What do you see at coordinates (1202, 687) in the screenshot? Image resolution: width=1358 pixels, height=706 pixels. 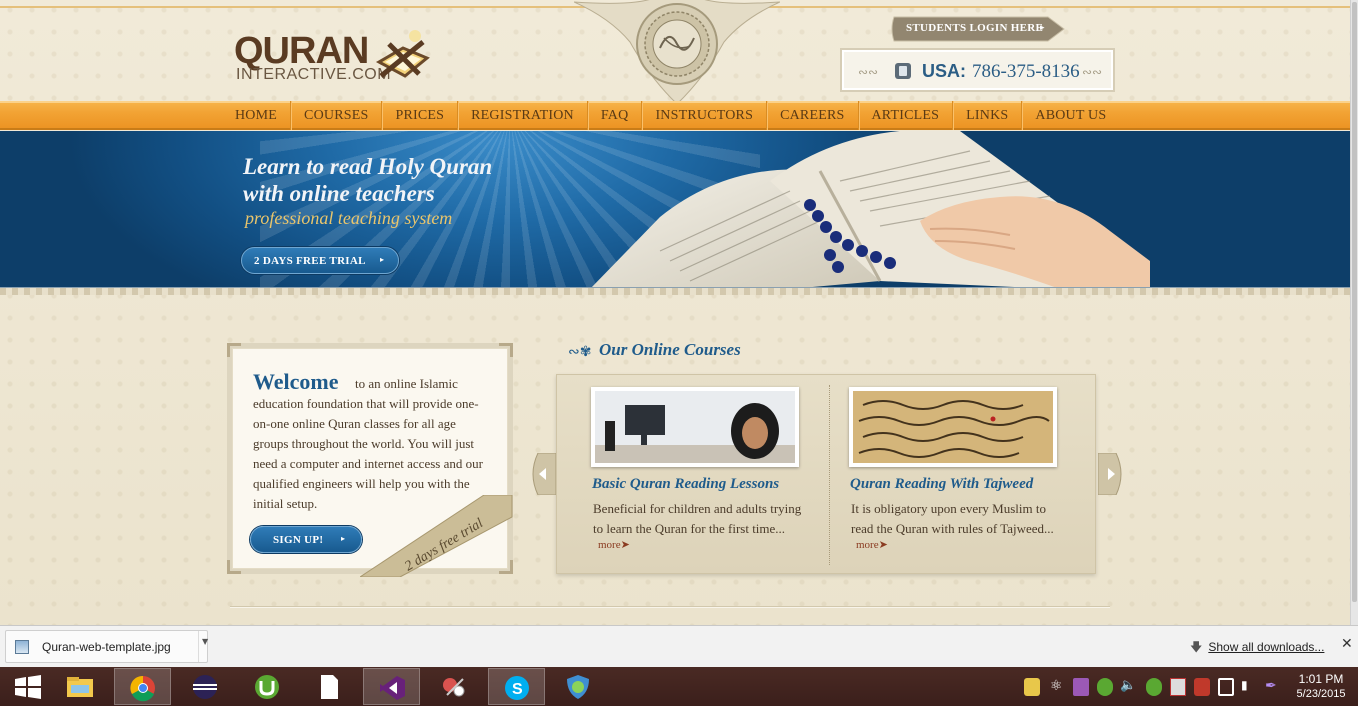 I see `security-icon` at bounding box center [1202, 687].